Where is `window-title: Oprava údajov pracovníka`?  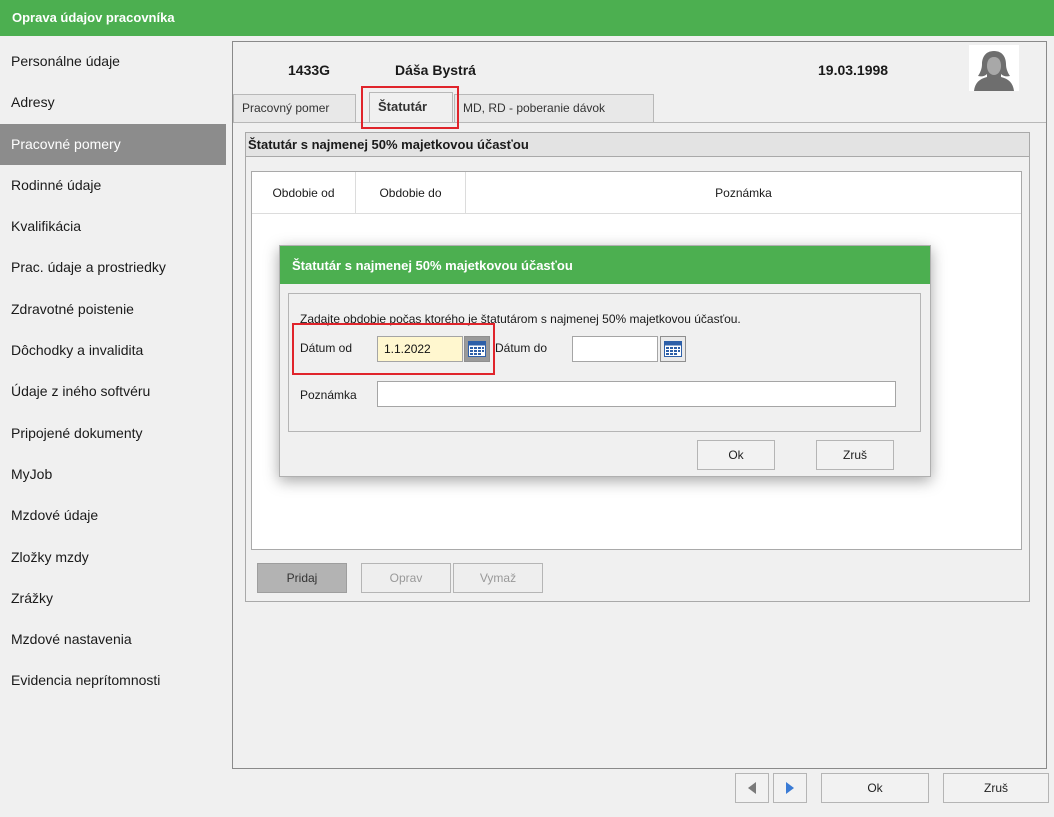 window-title: Oprava údajov pracovníka is located at coordinates (527, 18).